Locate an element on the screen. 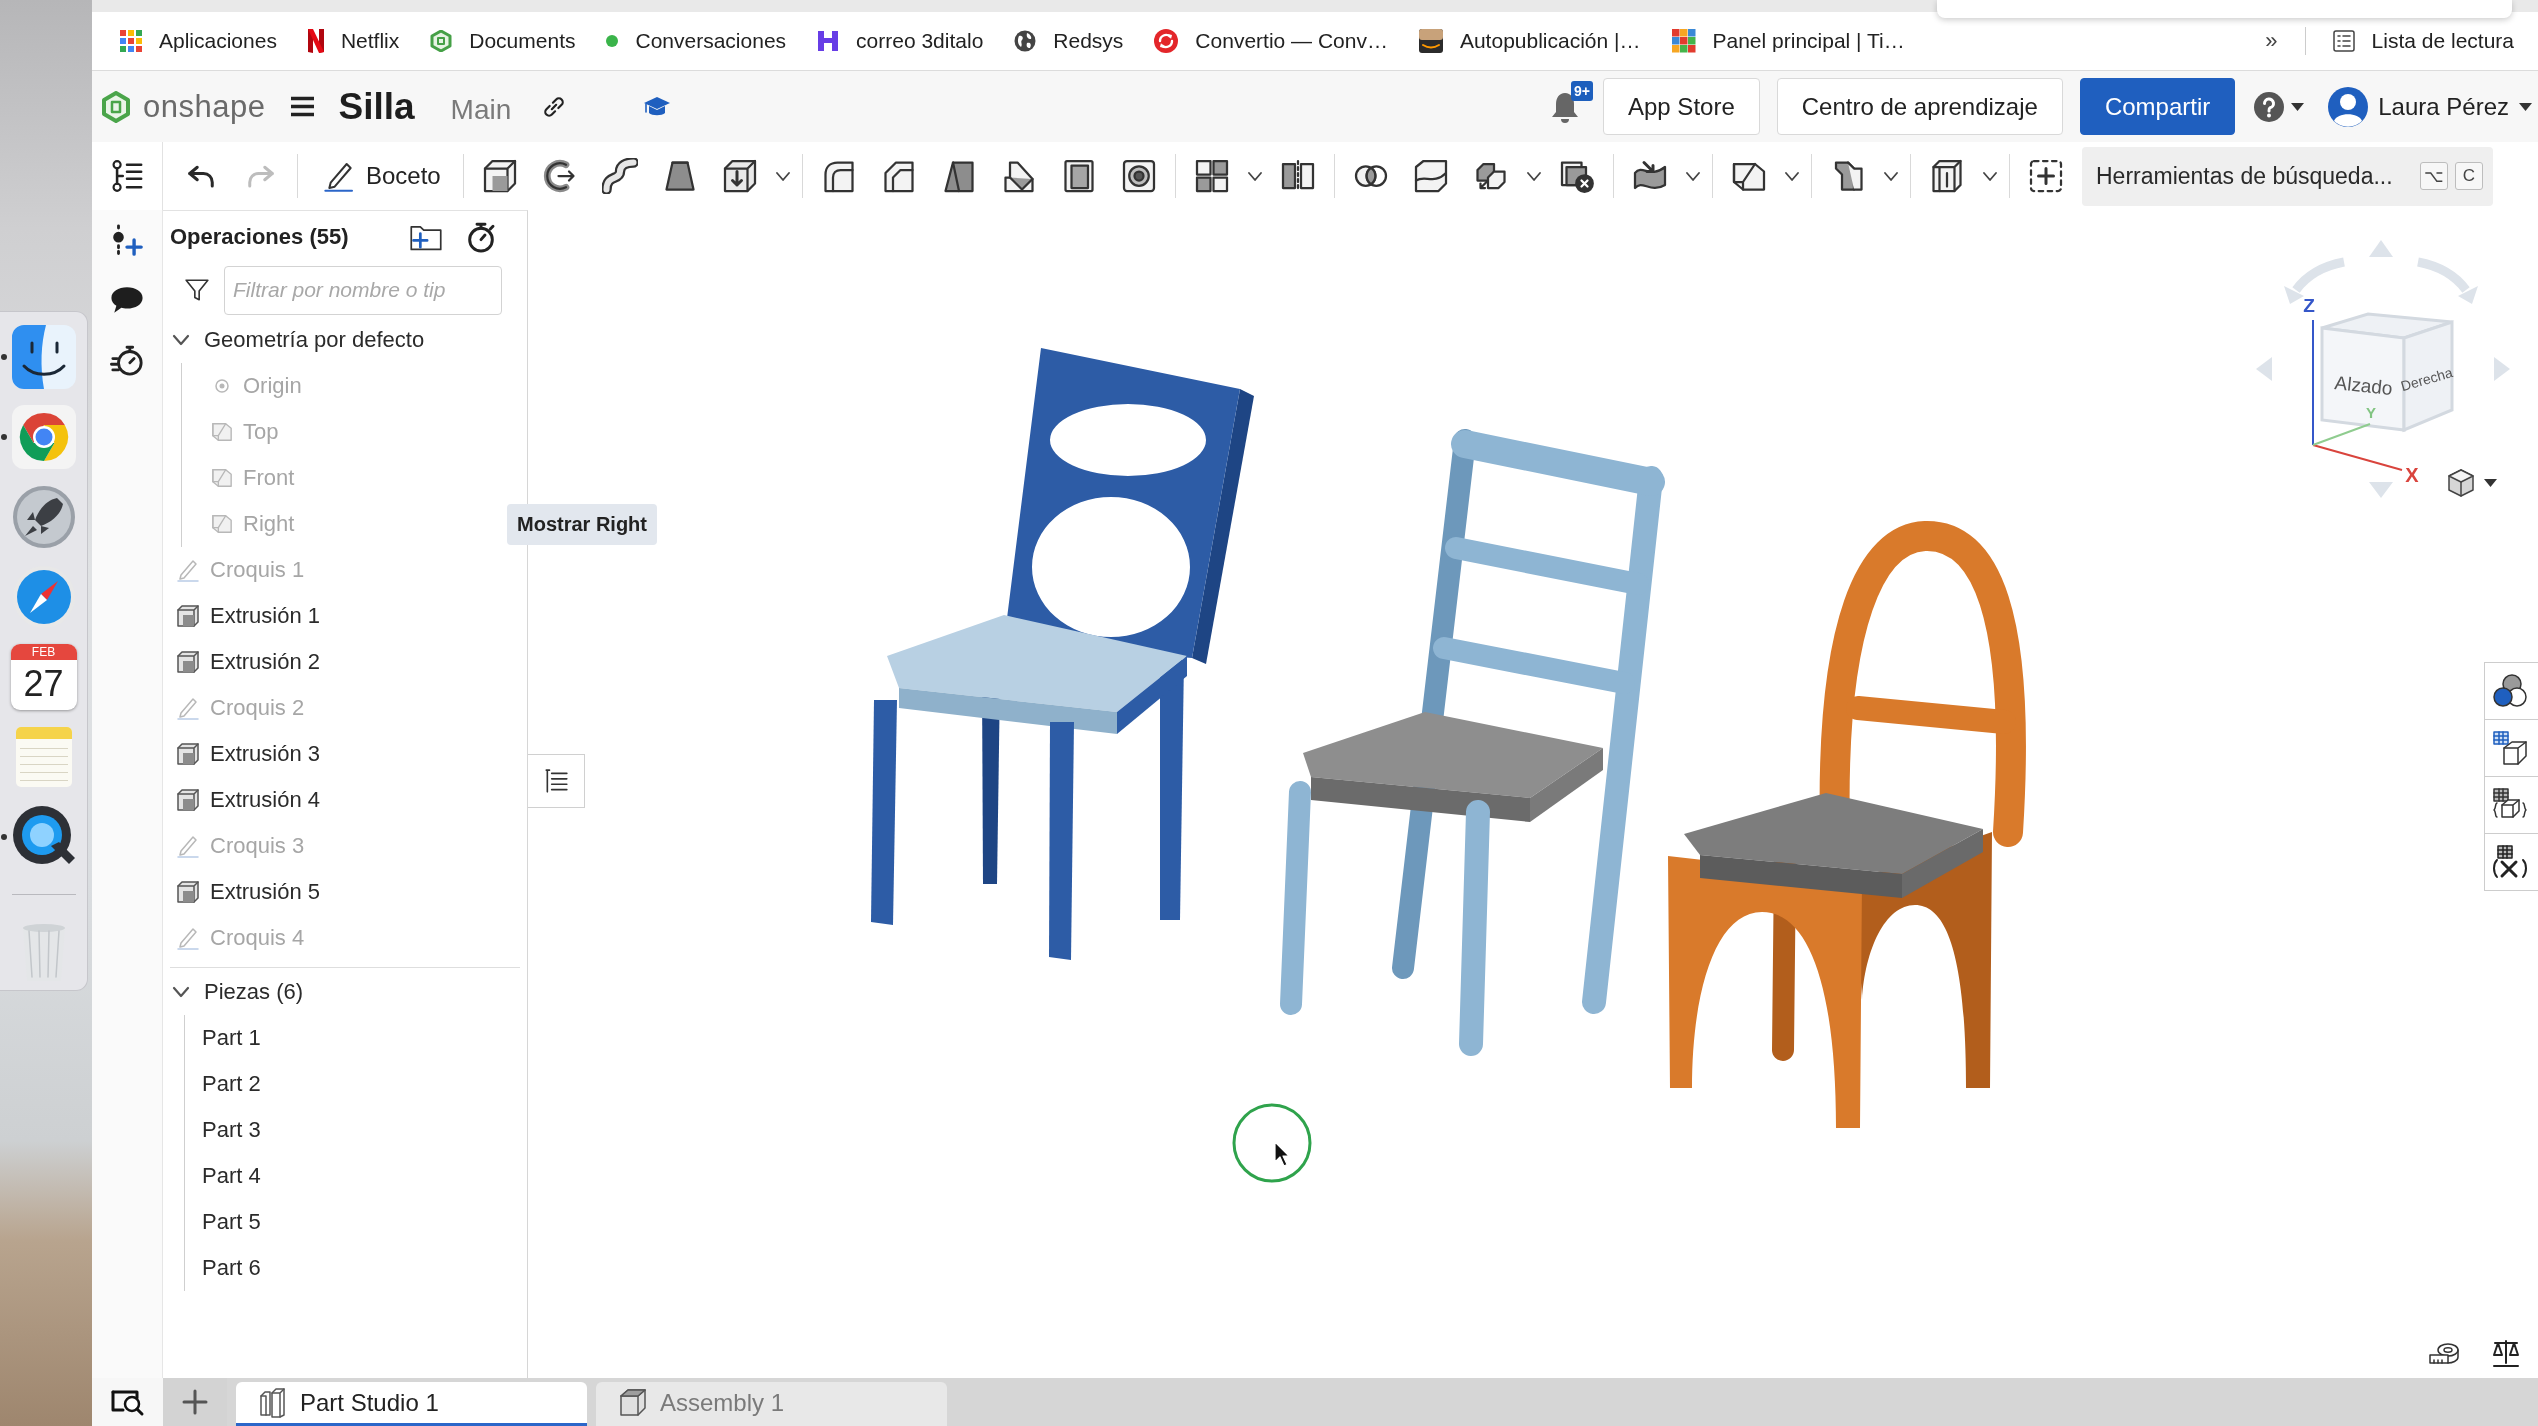  feature-row: Extrusión 4 is located at coordinates (245, 800).